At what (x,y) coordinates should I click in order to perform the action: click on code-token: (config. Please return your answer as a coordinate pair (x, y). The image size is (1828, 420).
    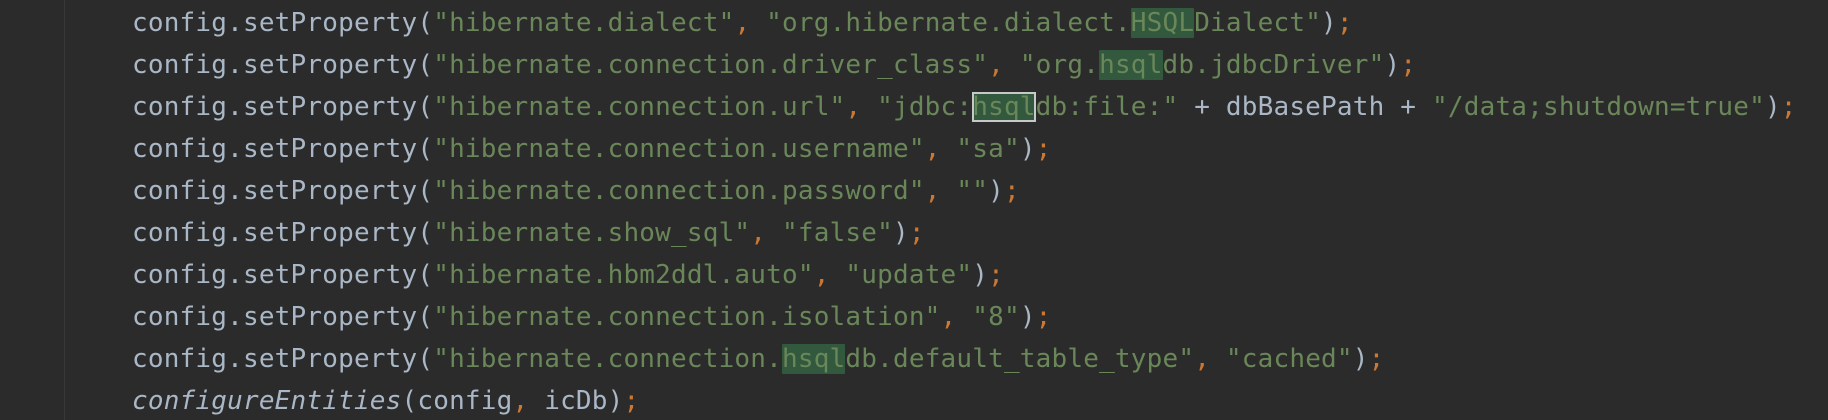
    Looking at the image, I should click on (457, 401).